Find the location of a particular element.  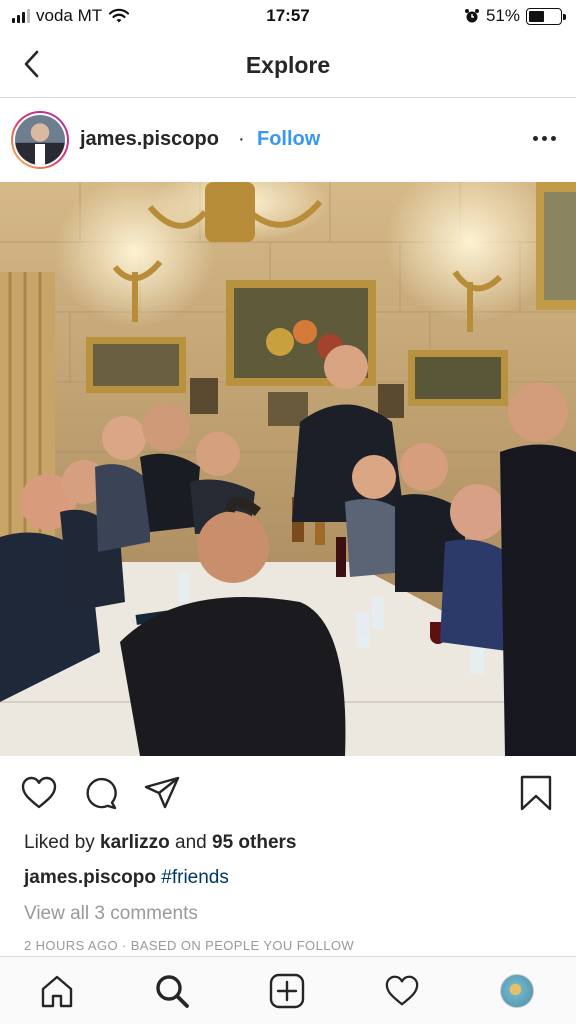

heart-icon is located at coordinates (39, 792).